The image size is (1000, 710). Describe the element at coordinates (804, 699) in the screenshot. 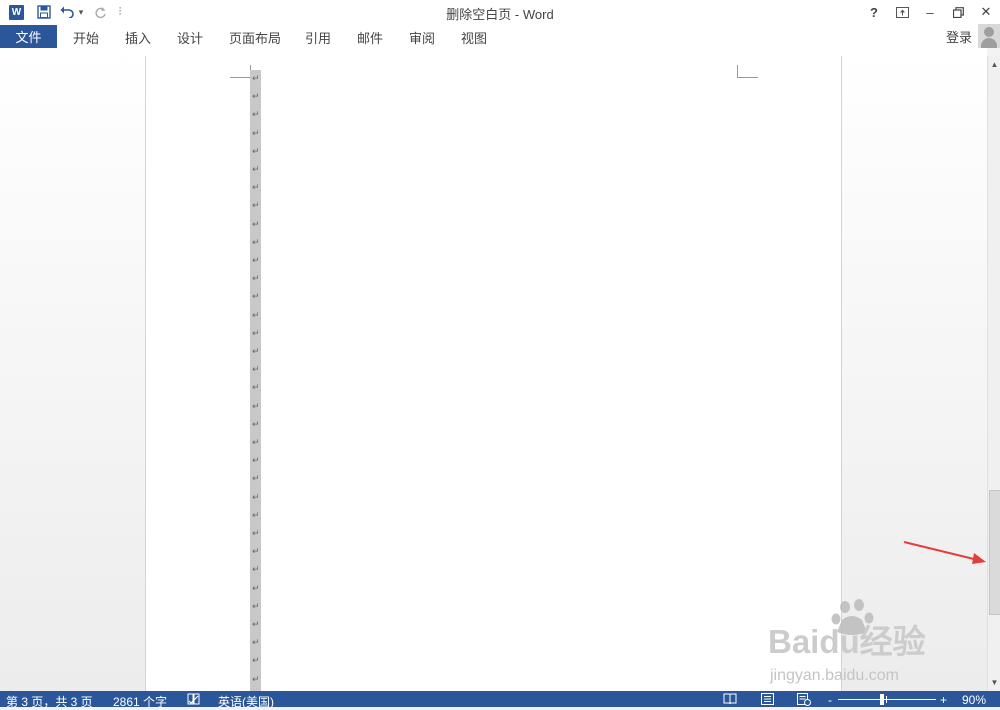

I see `web-layout-icon` at that location.